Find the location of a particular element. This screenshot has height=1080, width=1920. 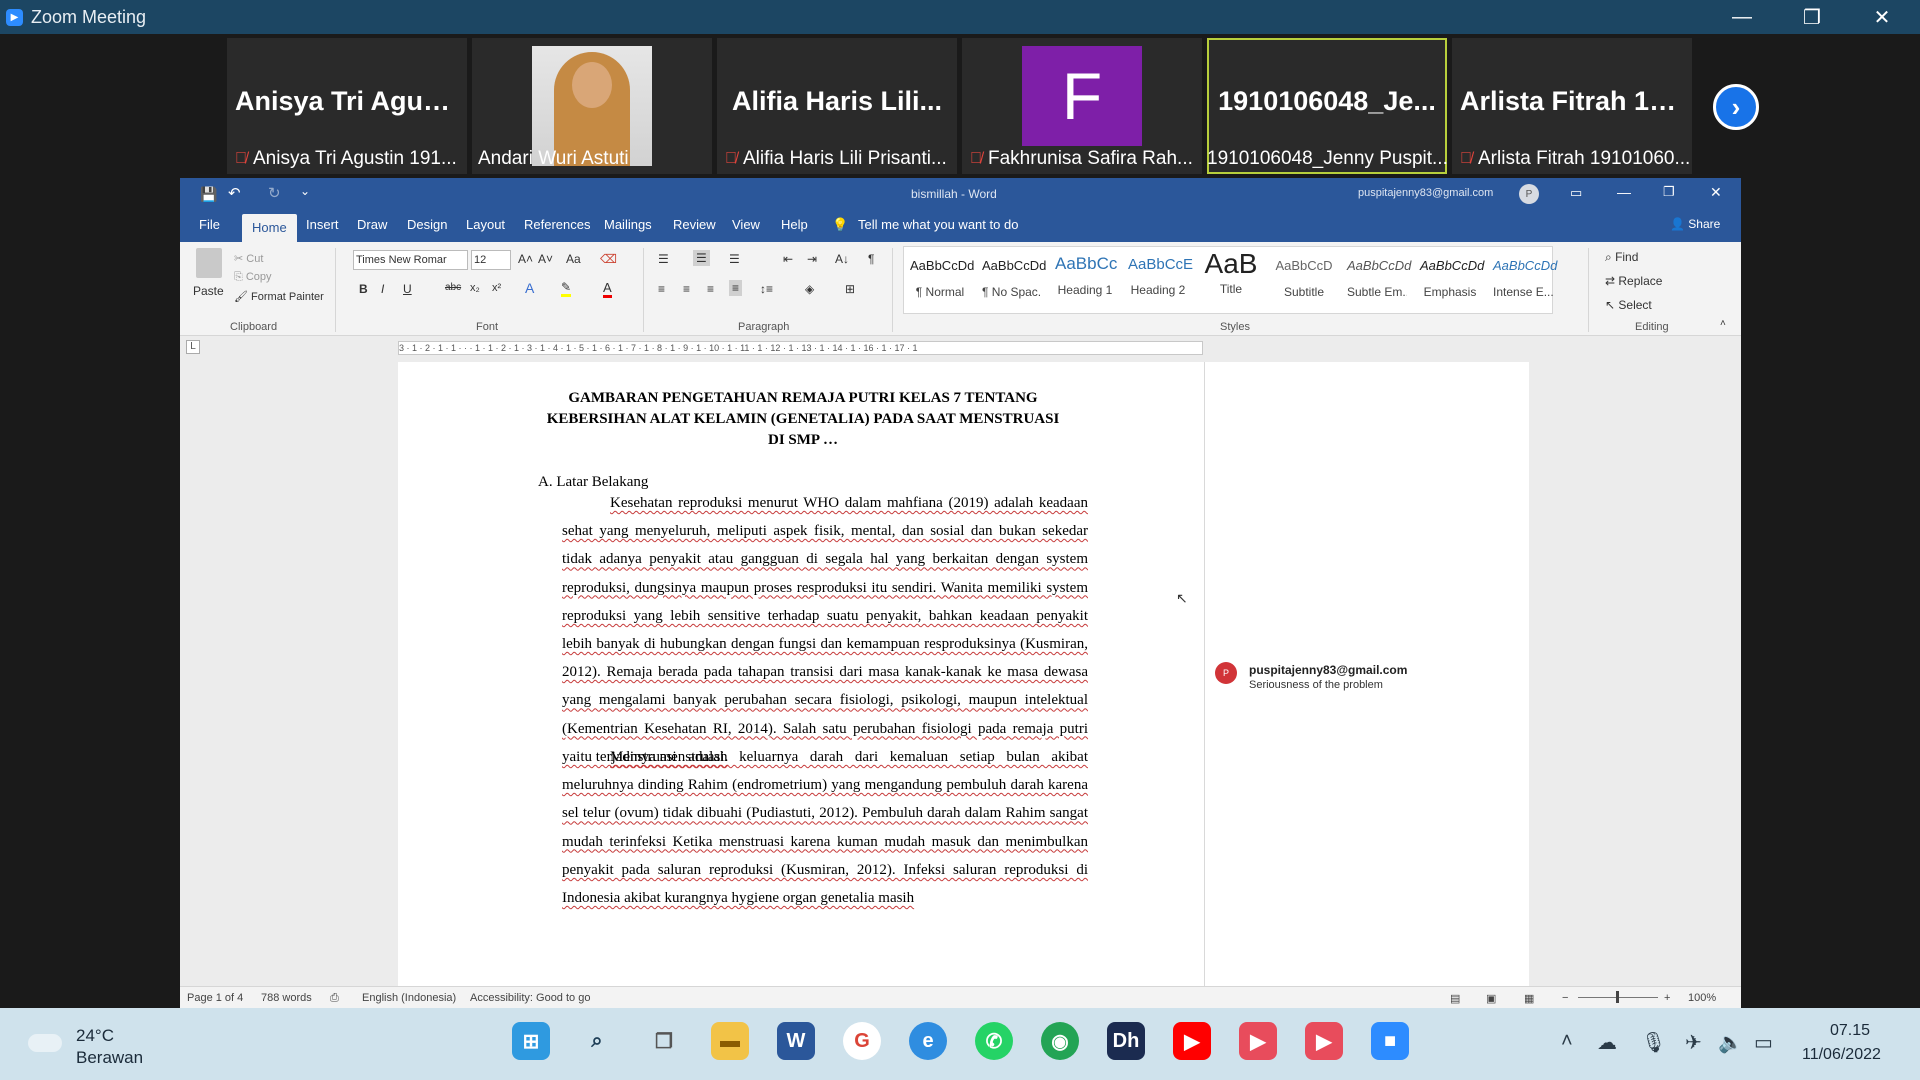

task-view-icon: ❐ is located at coordinates (664, 1041).